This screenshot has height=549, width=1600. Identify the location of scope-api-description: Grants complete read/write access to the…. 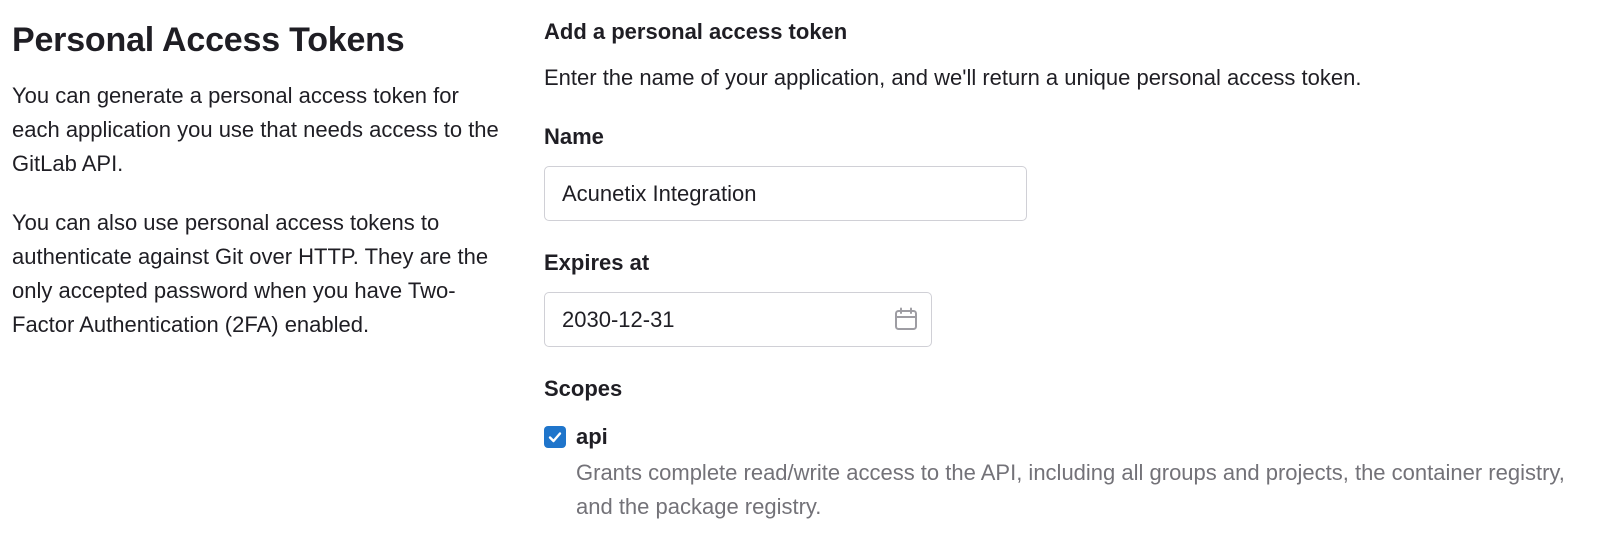
(1070, 489).